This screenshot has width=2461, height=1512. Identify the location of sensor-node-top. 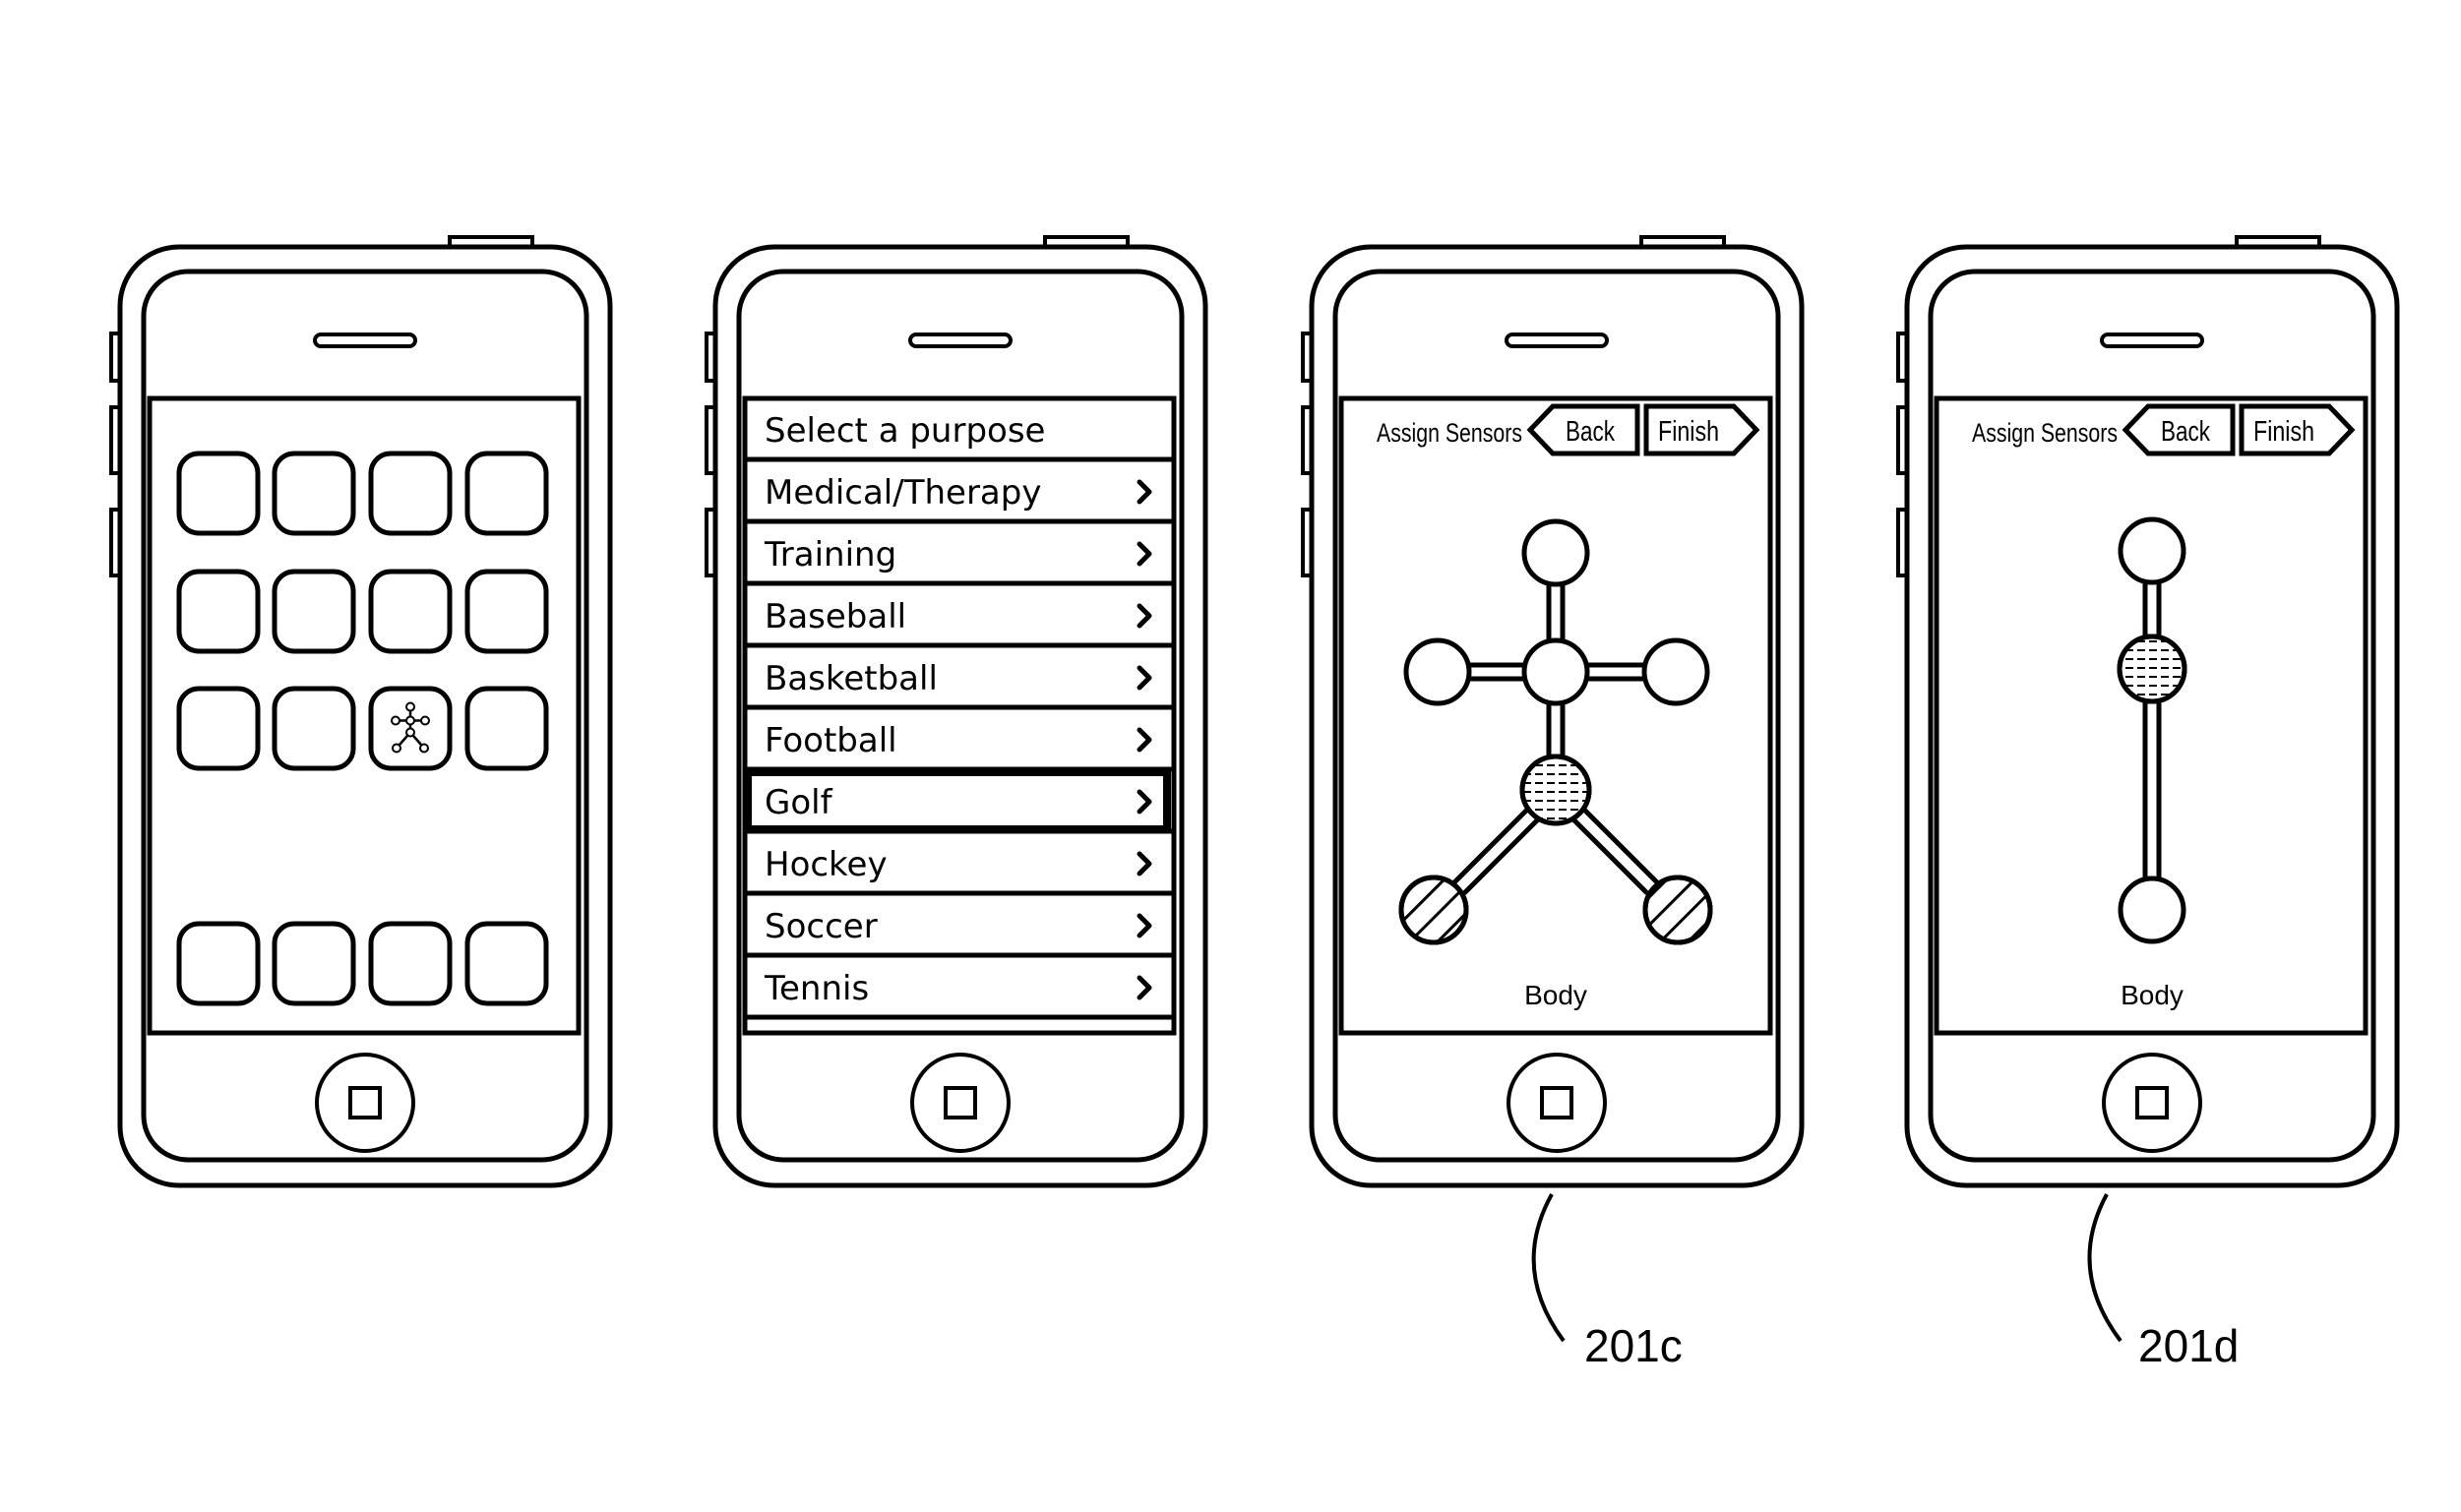
(2152, 551).